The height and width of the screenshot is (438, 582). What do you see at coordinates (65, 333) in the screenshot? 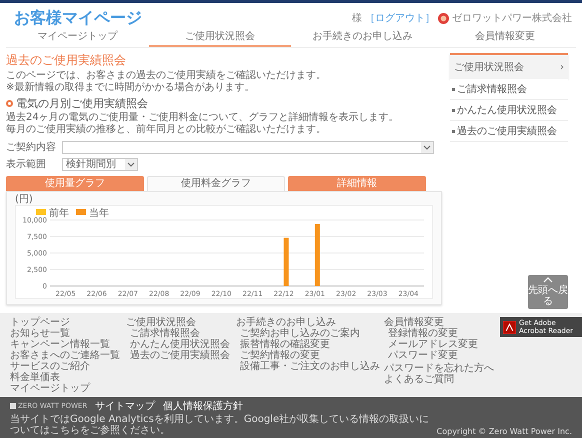
I see `footer-link: お知らせ一覧` at bounding box center [65, 333].